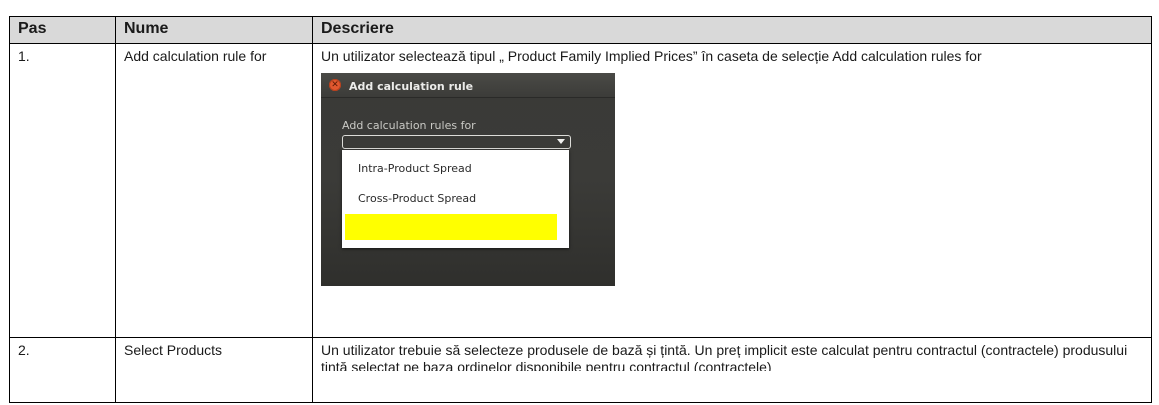 This screenshot has height=405, width=1159. What do you see at coordinates (62, 30) in the screenshot?
I see `header-pas: Pas` at bounding box center [62, 30].